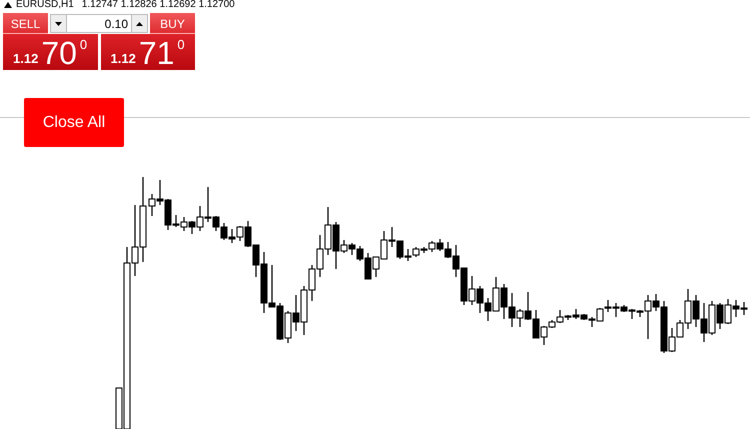 The image size is (750, 429). I want to click on down-triangle-icon, so click(58, 24).